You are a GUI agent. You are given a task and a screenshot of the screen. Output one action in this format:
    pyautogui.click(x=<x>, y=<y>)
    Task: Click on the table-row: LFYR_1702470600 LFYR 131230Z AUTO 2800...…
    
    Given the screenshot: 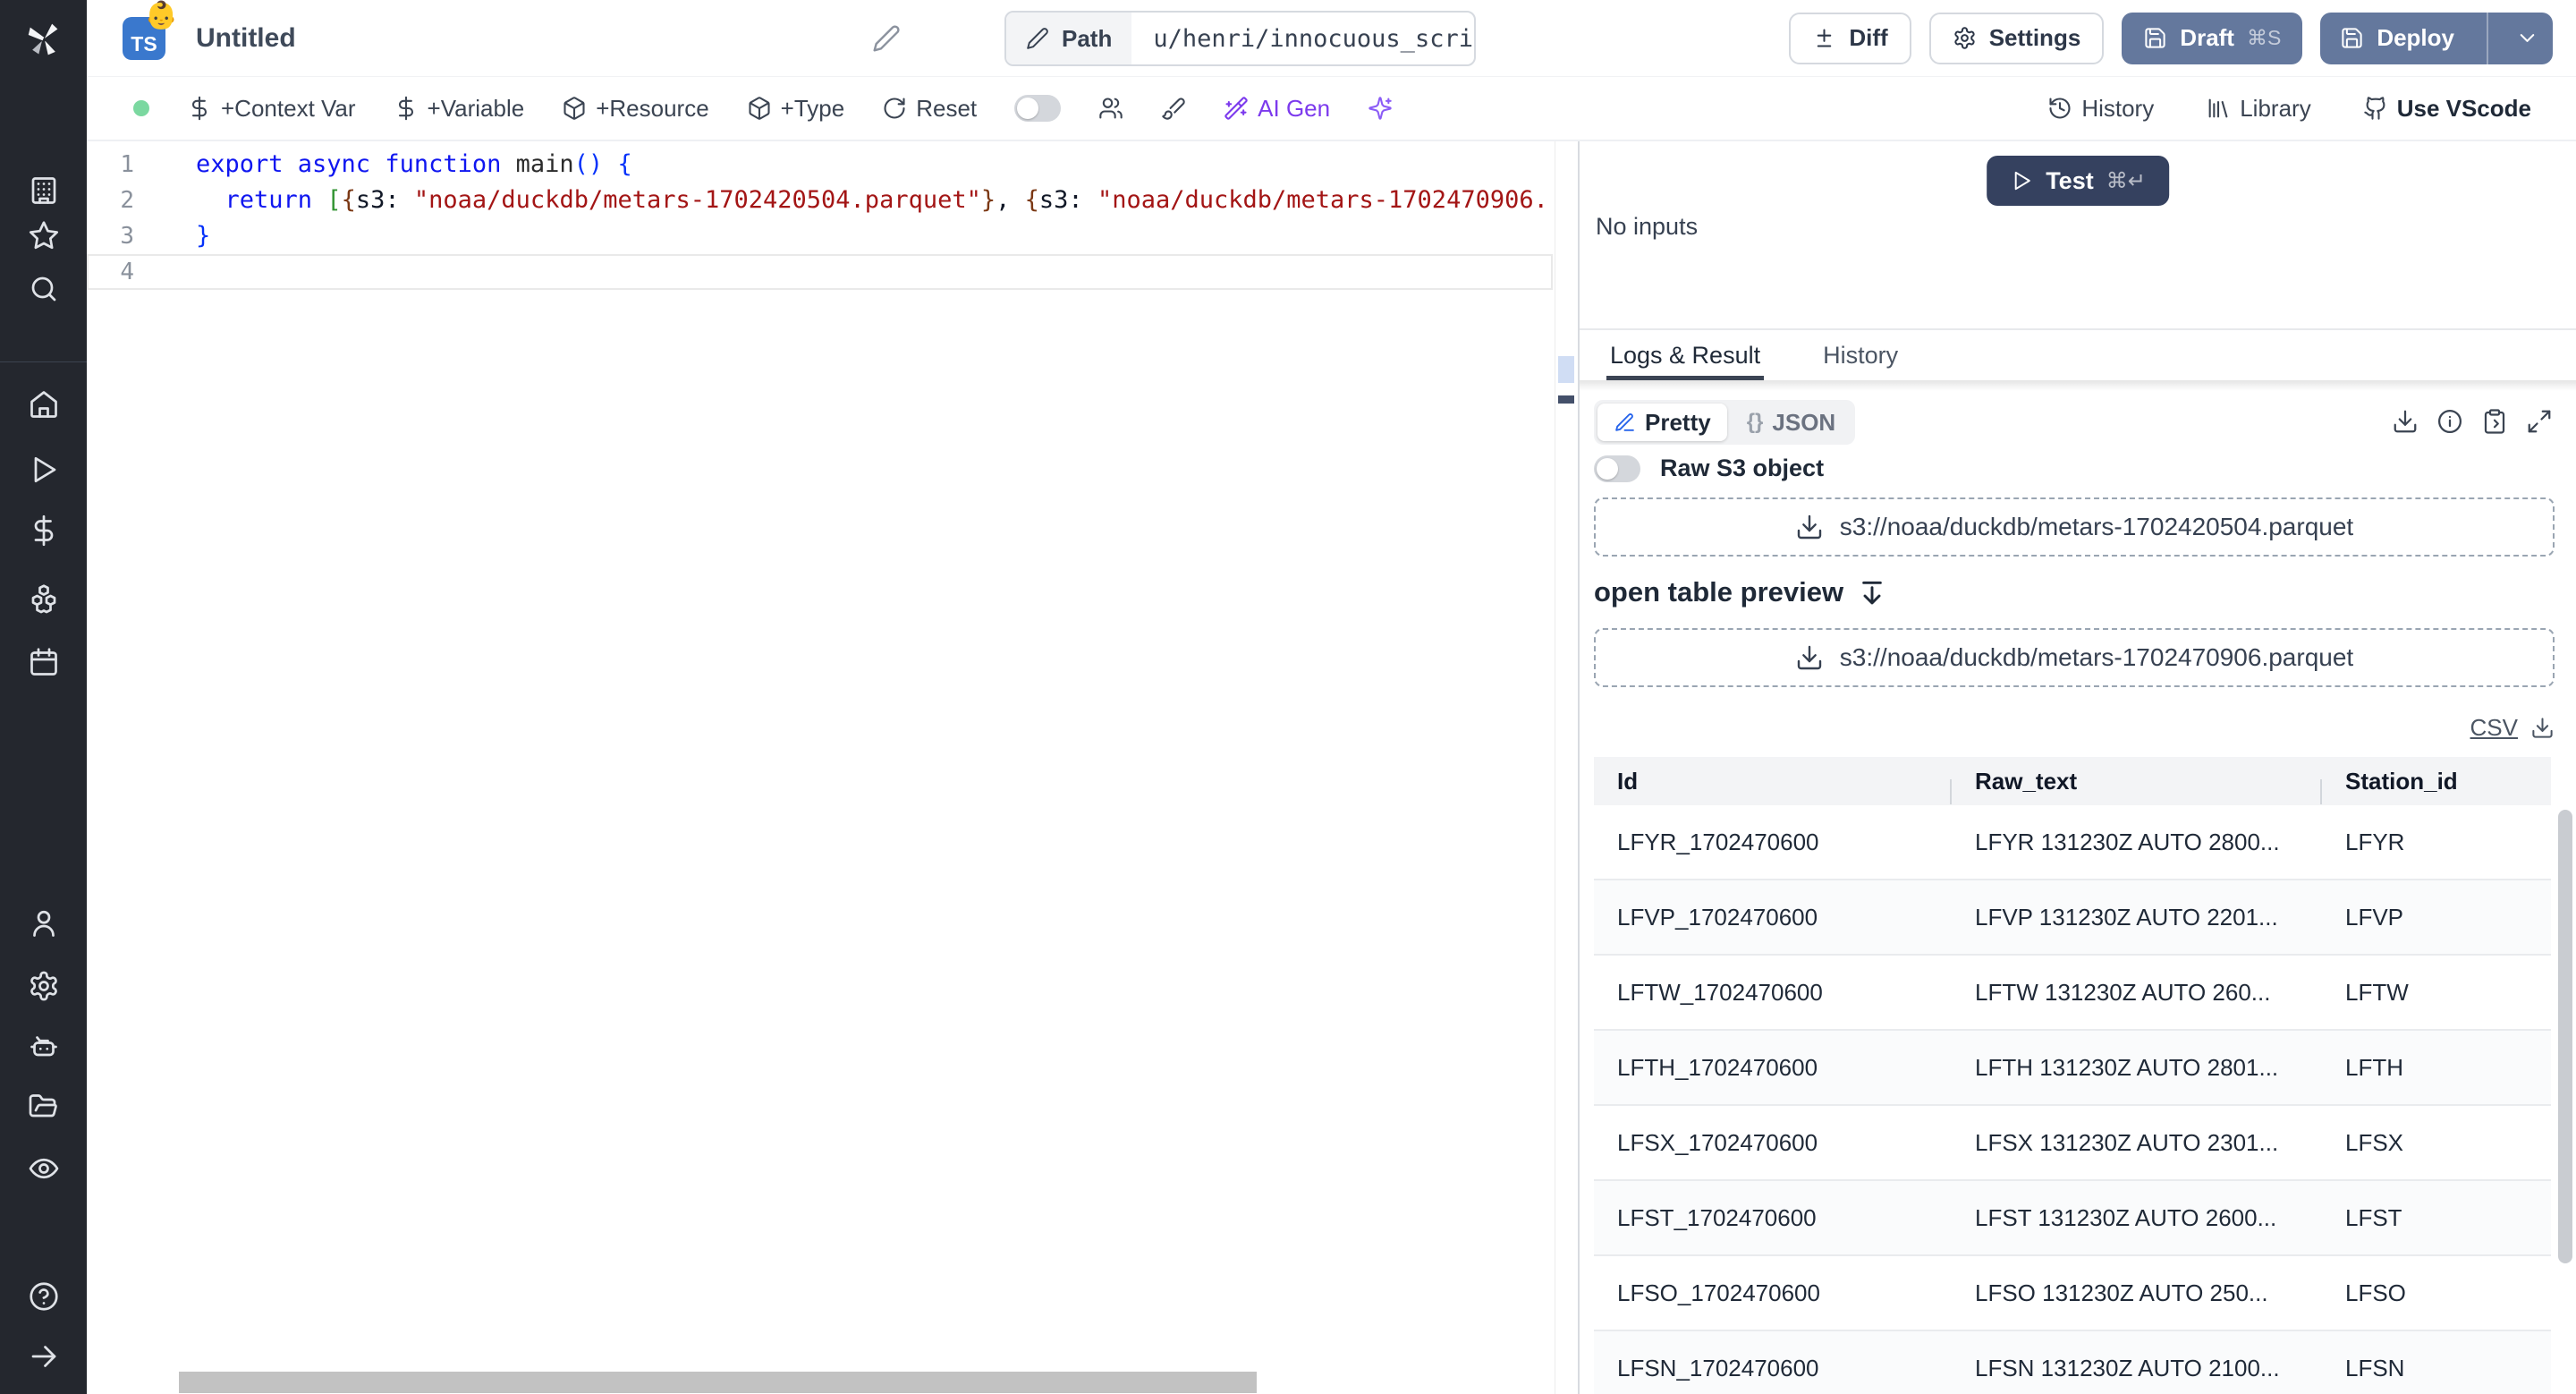 What is the action you would take?
    pyautogui.click(x=2072, y=842)
    